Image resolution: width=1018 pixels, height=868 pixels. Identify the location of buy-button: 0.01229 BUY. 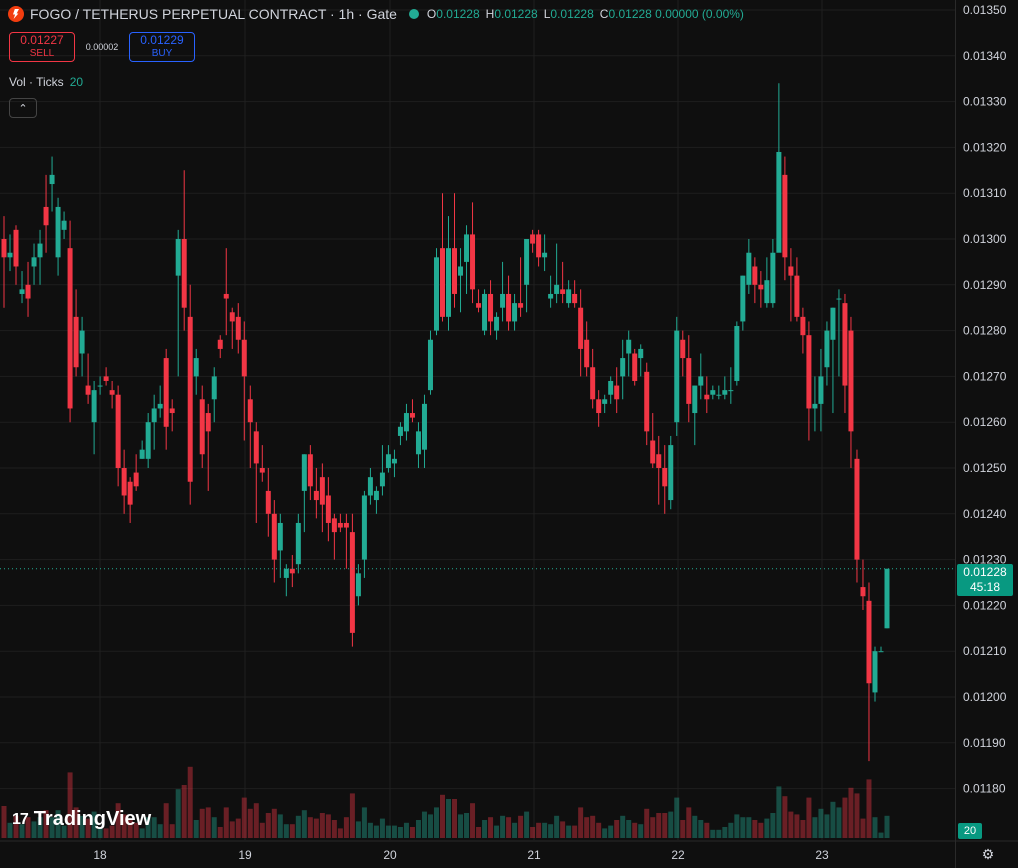
(162, 47).